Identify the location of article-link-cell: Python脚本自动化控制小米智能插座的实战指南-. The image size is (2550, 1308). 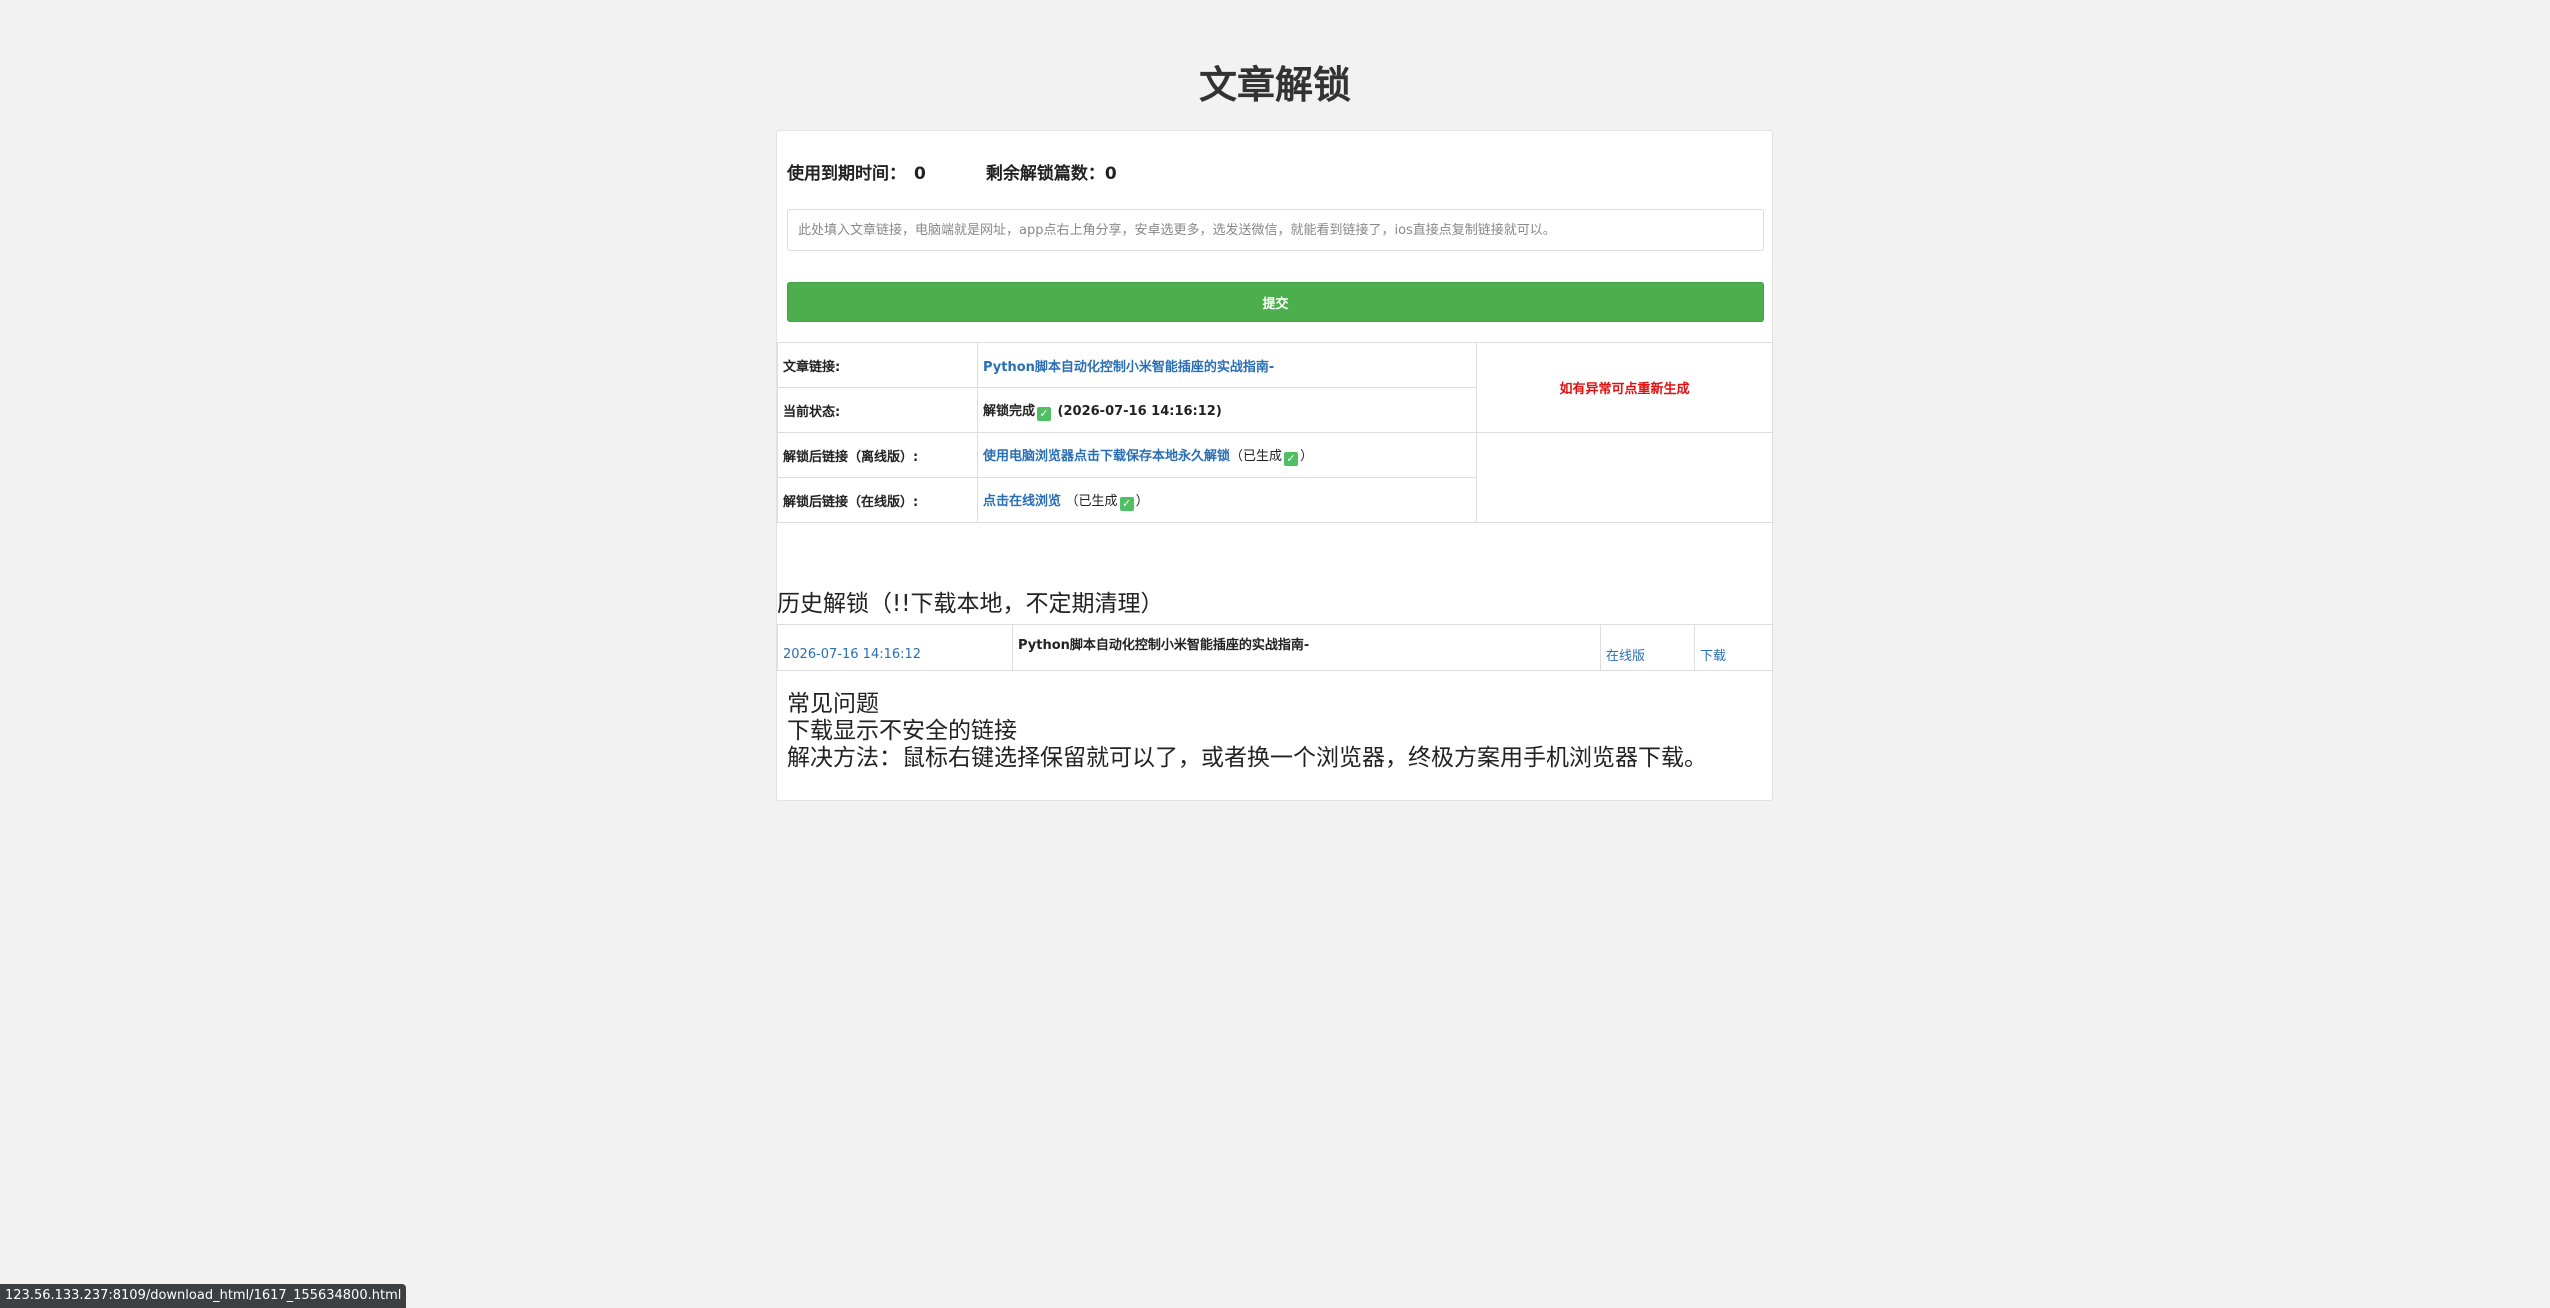
(1227, 365).